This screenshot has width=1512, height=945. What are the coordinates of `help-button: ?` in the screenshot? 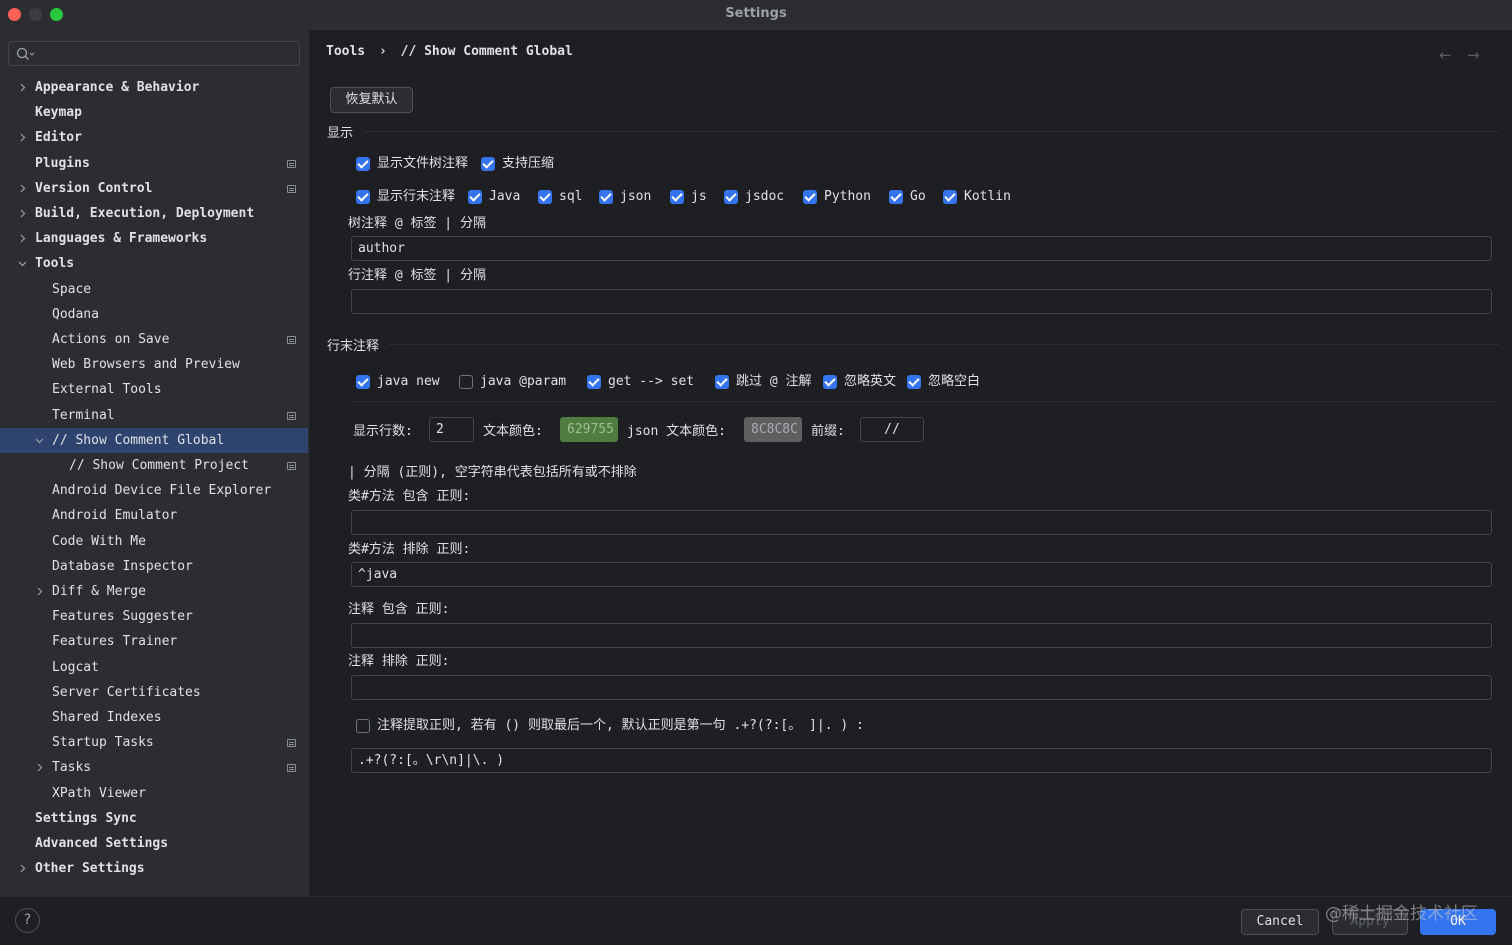 It's located at (27, 920).